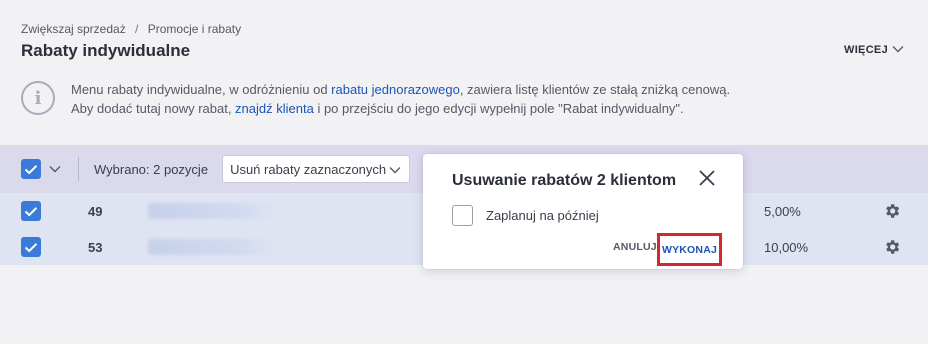  What do you see at coordinates (131, 29) in the screenshot?
I see `breadcrumb: Zwiększaj sprzedaż / Promocje i rabaty` at bounding box center [131, 29].